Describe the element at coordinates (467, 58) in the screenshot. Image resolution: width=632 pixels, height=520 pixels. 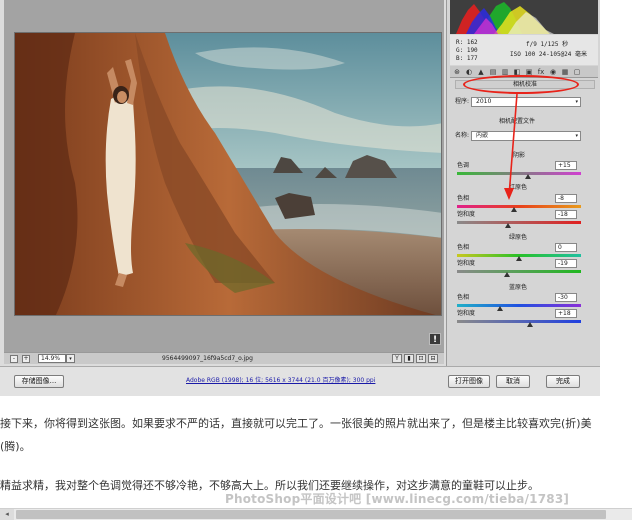
I see `rgb-b-readout: B: 177` at that location.